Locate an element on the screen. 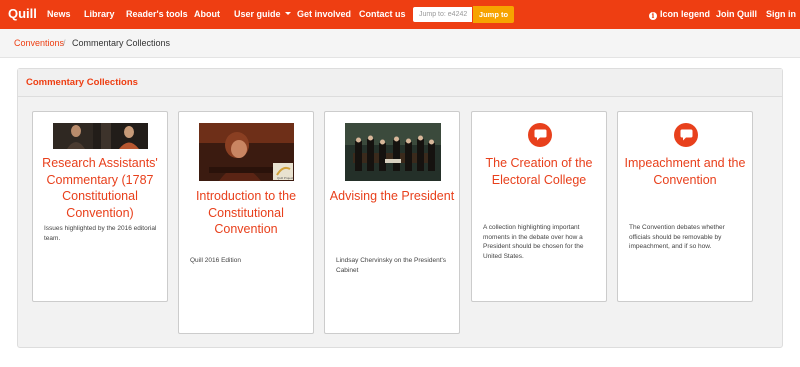 This screenshot has height=367, width=800. breadcrumb: Conventions / Commentary Collections is located at coordinates (400, 43).